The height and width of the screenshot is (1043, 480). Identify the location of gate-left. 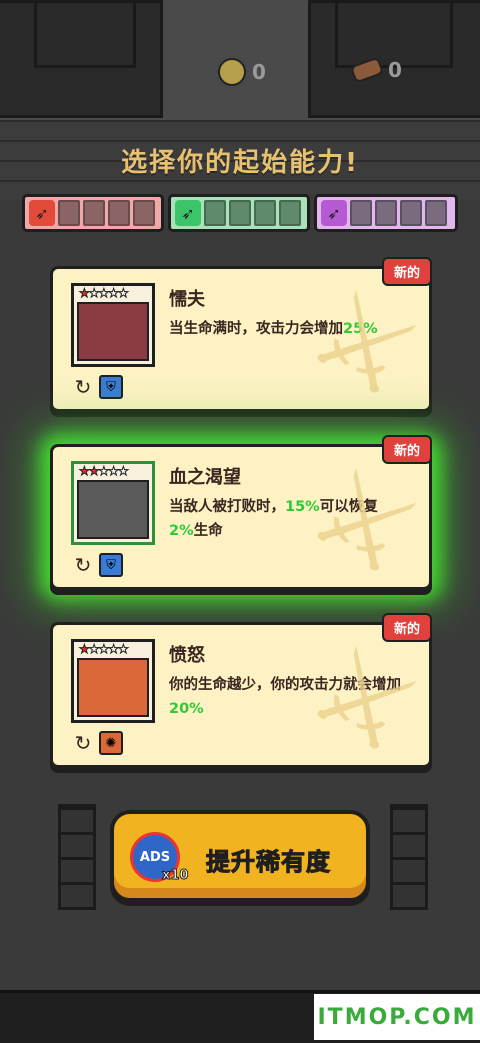
(81, 59).